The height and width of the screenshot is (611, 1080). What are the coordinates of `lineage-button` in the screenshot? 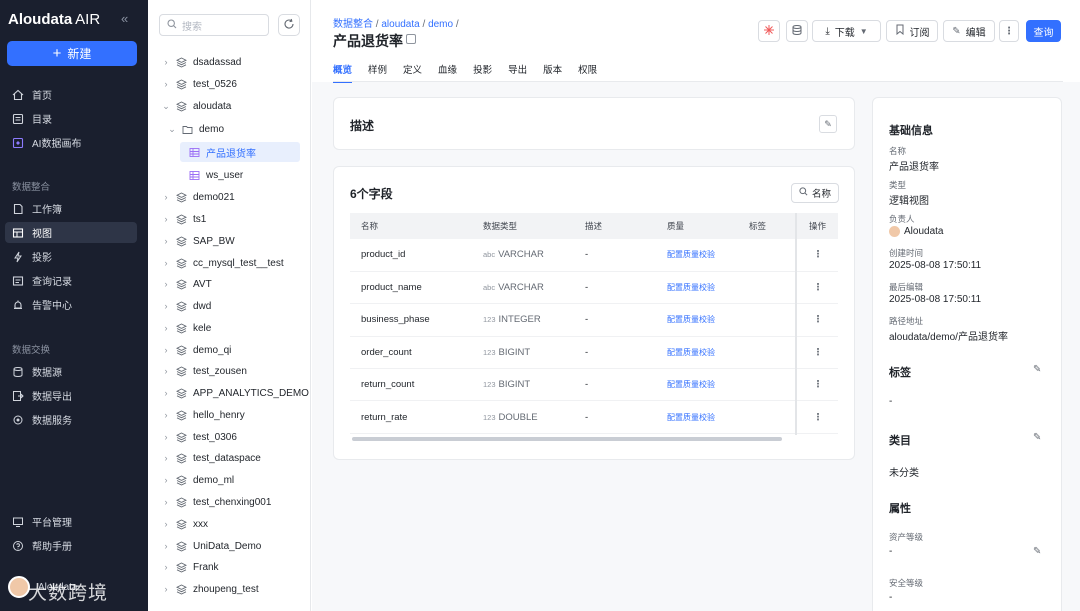 It's located at (769, 31).